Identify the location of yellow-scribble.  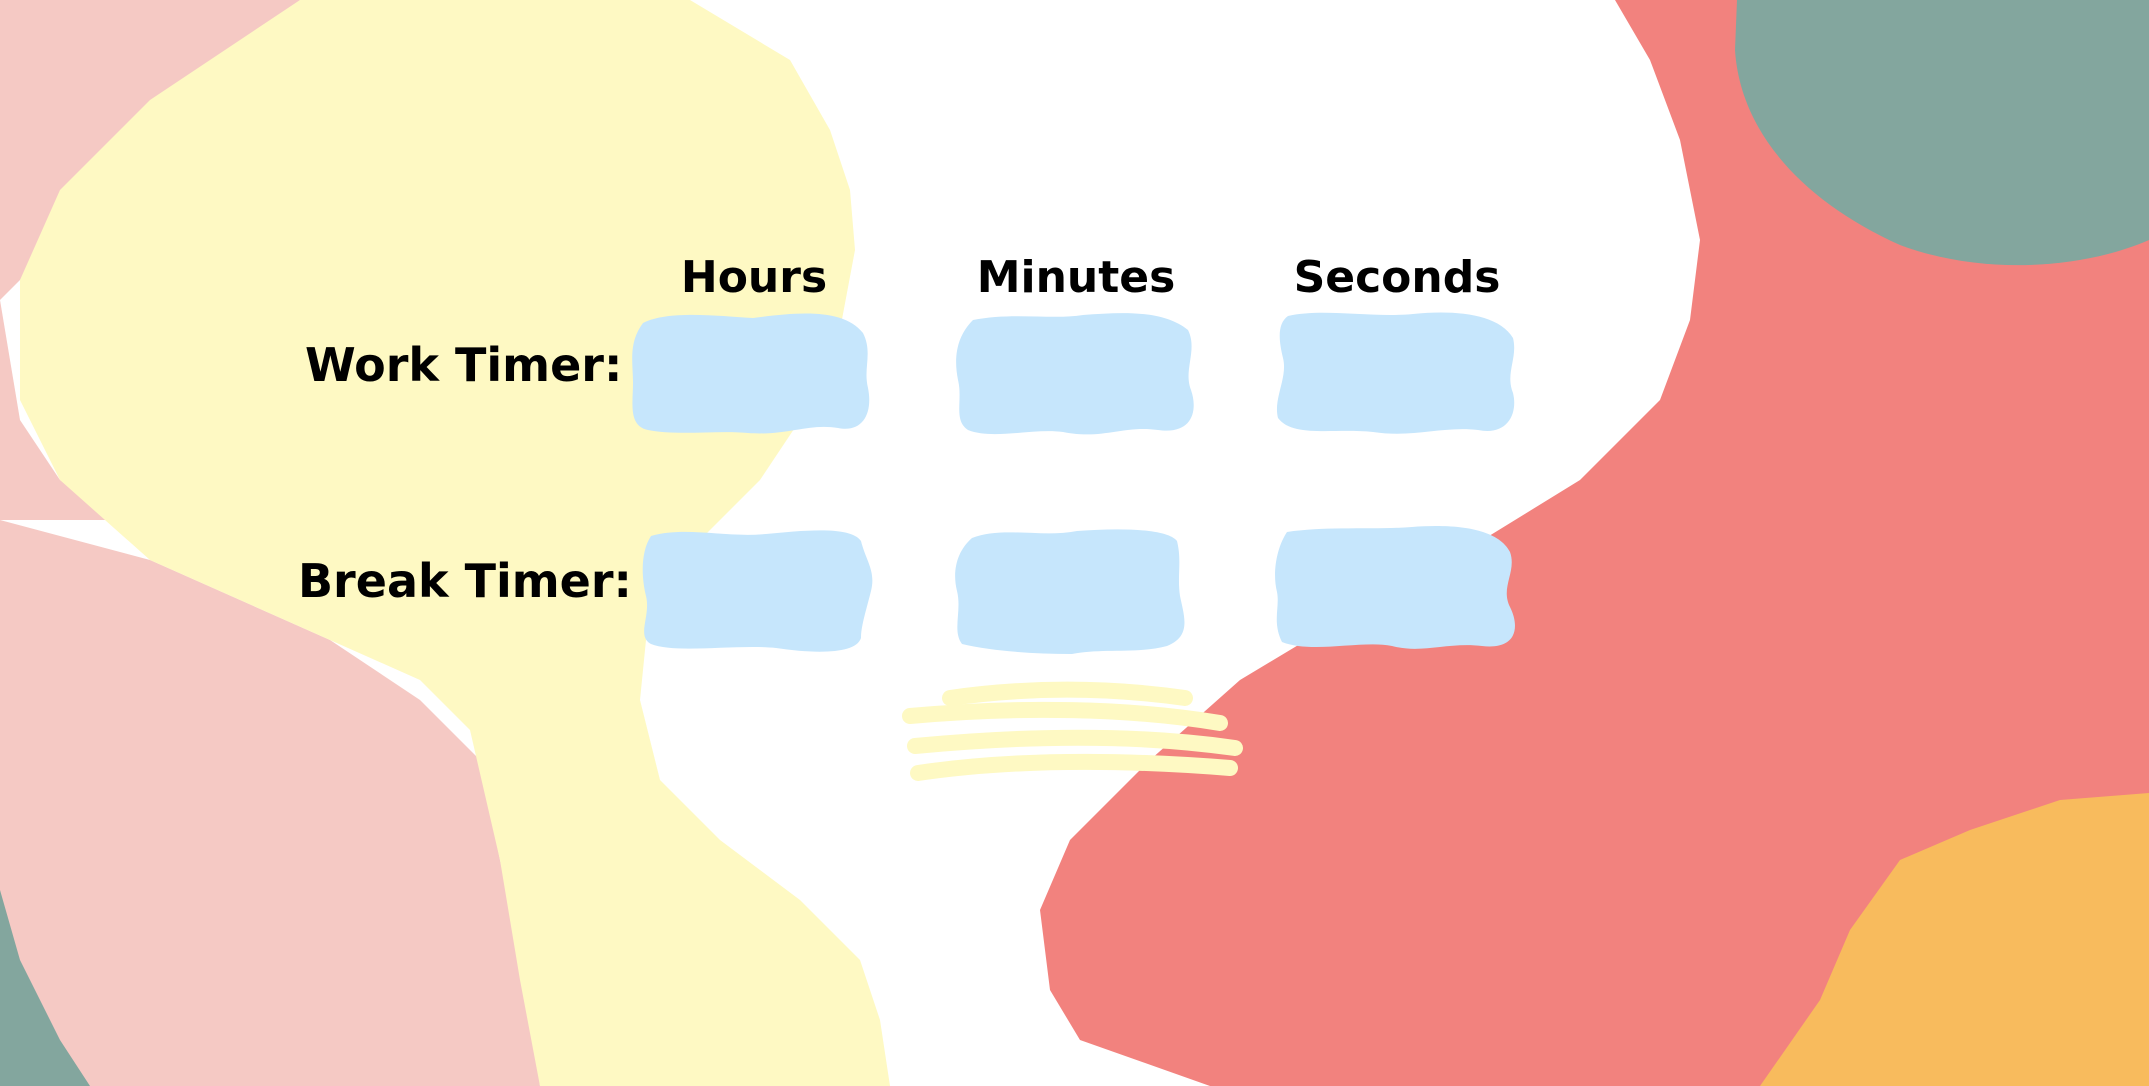
(1072, 731).